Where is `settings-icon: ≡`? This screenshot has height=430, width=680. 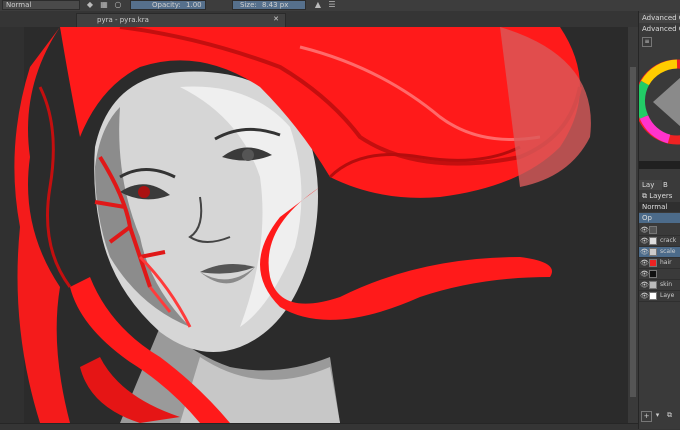
settings-icon: ≡ is located at coordinates (647, 42).